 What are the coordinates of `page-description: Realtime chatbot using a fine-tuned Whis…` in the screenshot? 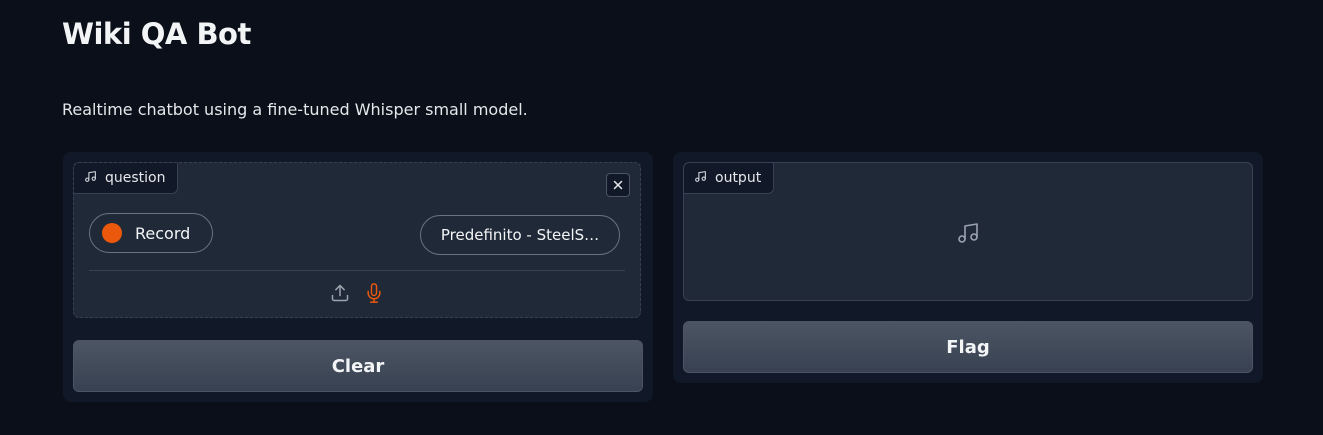 It's located at (295, 109).